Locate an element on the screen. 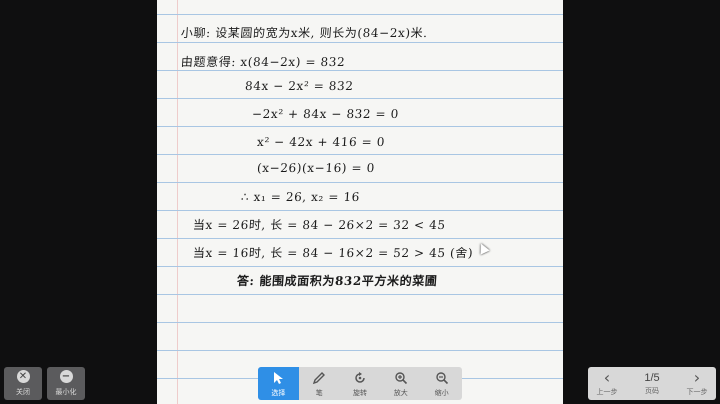 Image resolution: width=720 pixels, height=404 pixels. select-tool-button: 选择 is located at coordinates (278, 383).